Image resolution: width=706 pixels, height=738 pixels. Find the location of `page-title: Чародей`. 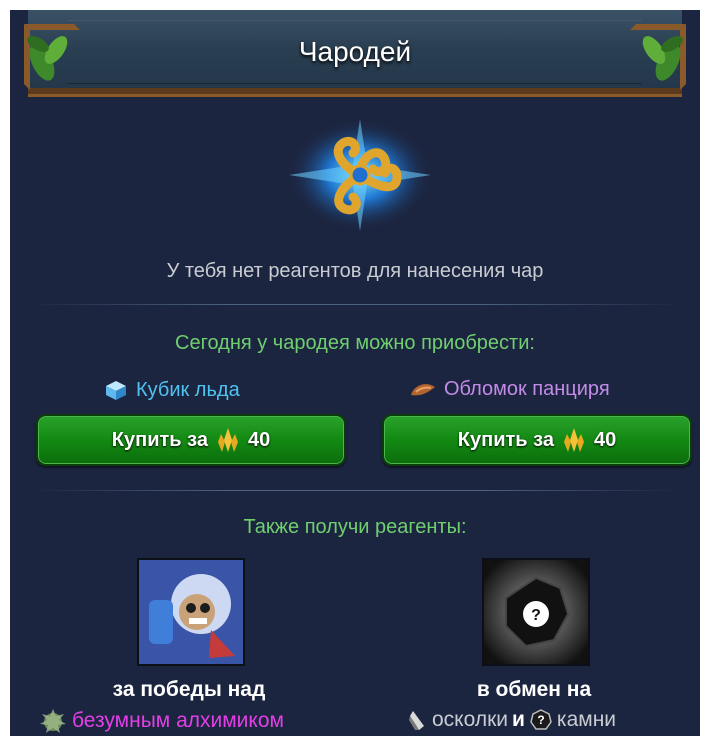

page-title: Чародей is located at coordinates (355, 51).